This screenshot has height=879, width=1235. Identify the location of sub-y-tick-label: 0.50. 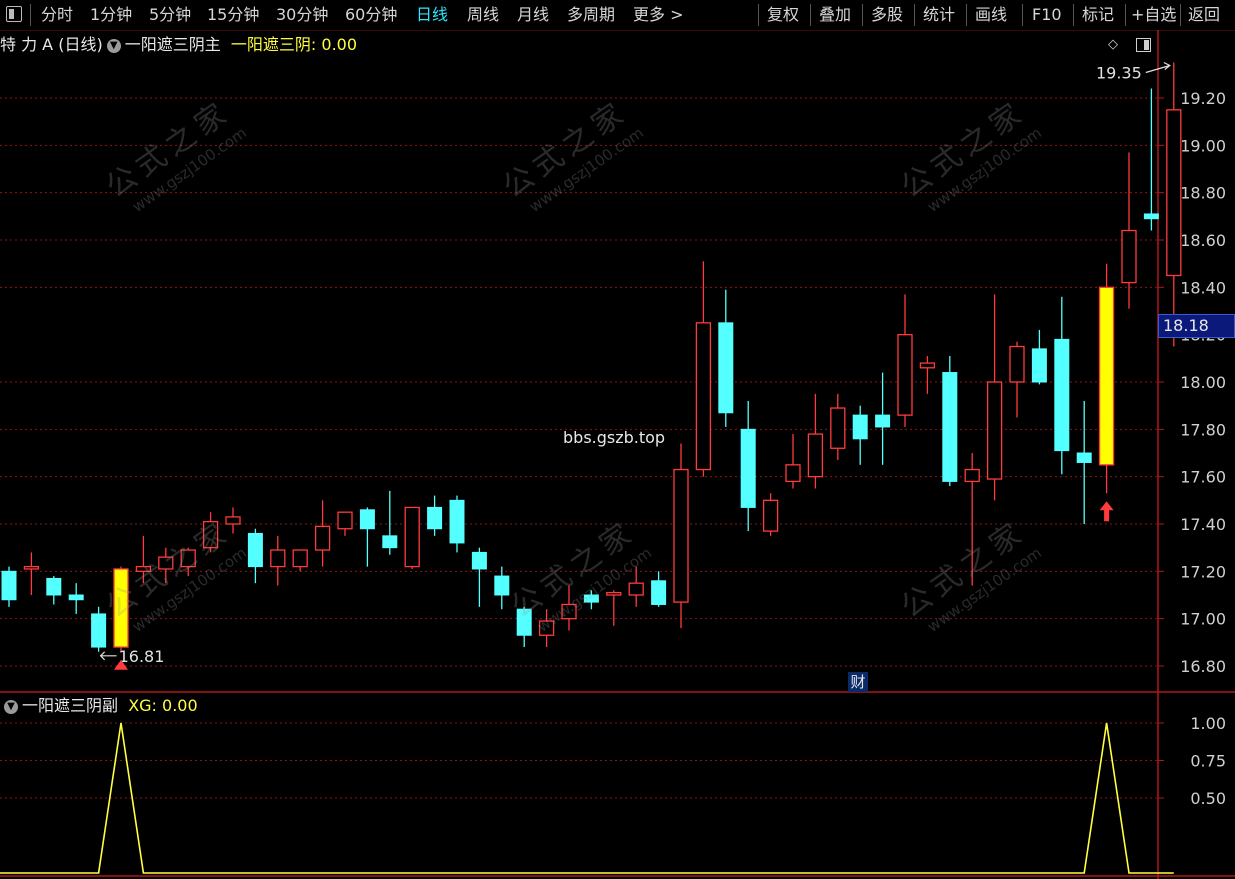
(1208, 798).